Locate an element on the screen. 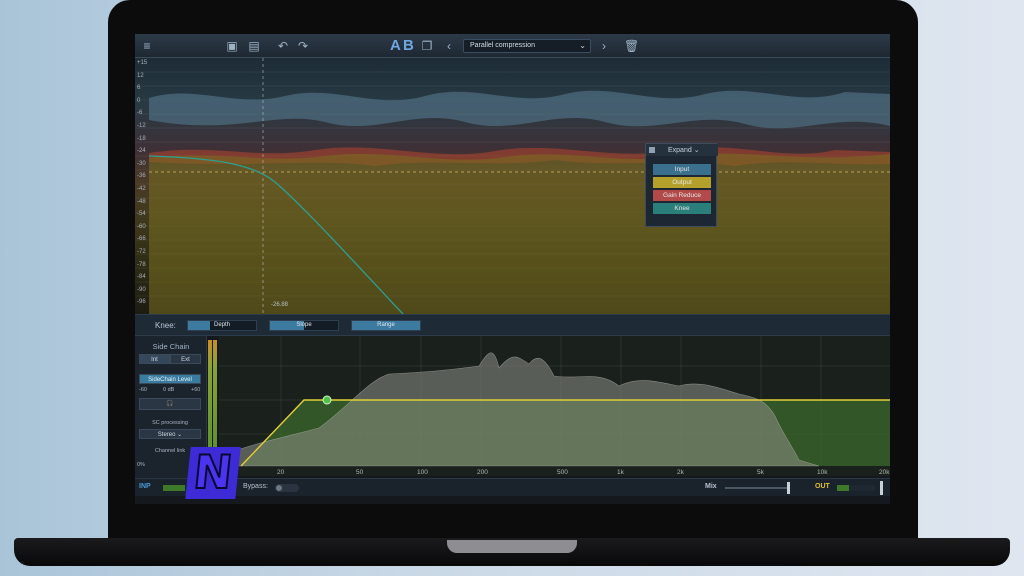 Image resolution: width=1024 pixels, height=576 pixels. mix-slider-handle is located at coordinates (788, 488).